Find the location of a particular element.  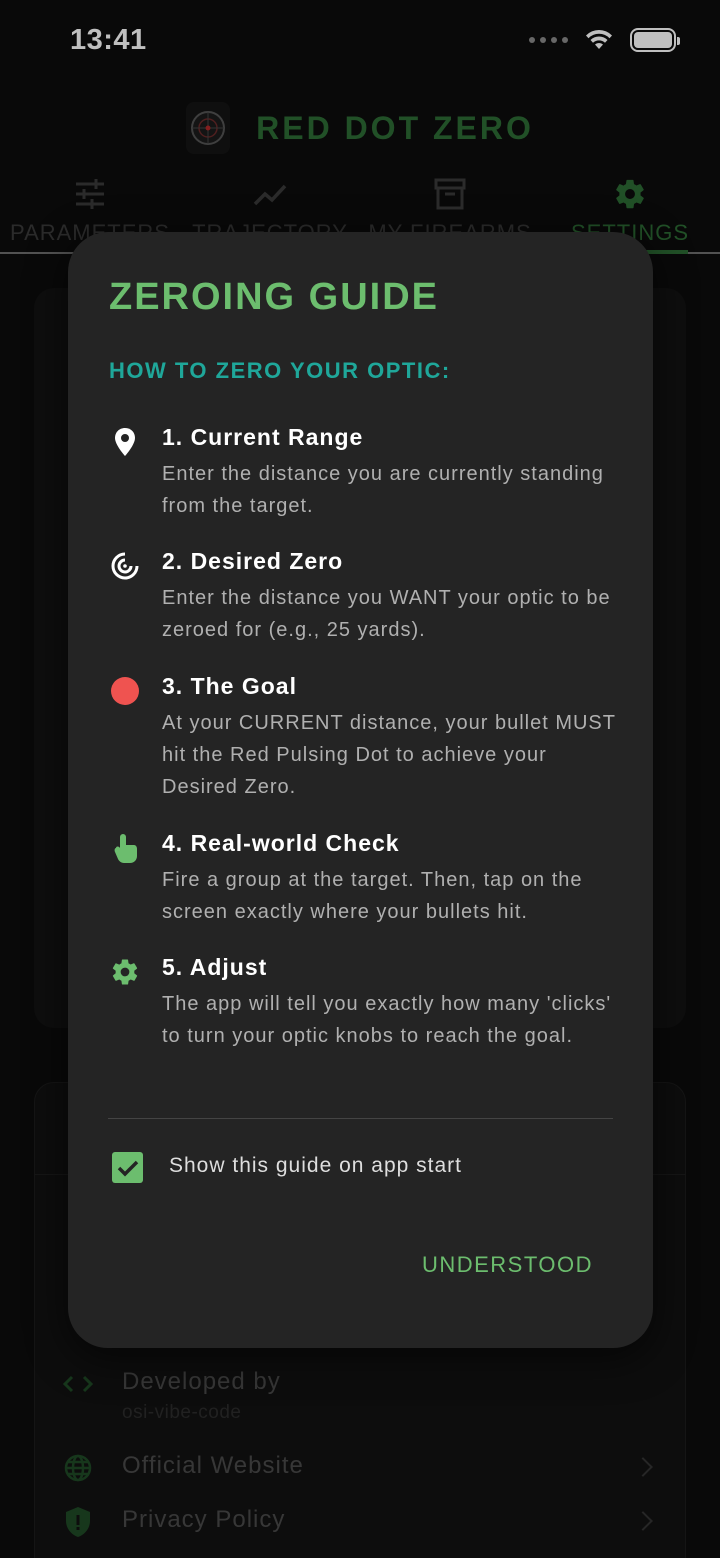

target-icon is located at coordinates (125, 566).